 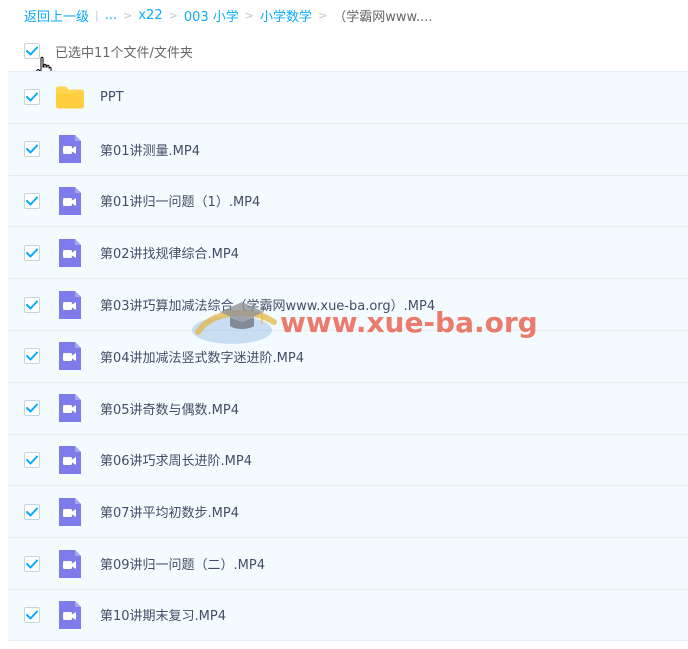 I want to click on breadcrumb-item-math: 小学数学, so click(x=286, y=15).